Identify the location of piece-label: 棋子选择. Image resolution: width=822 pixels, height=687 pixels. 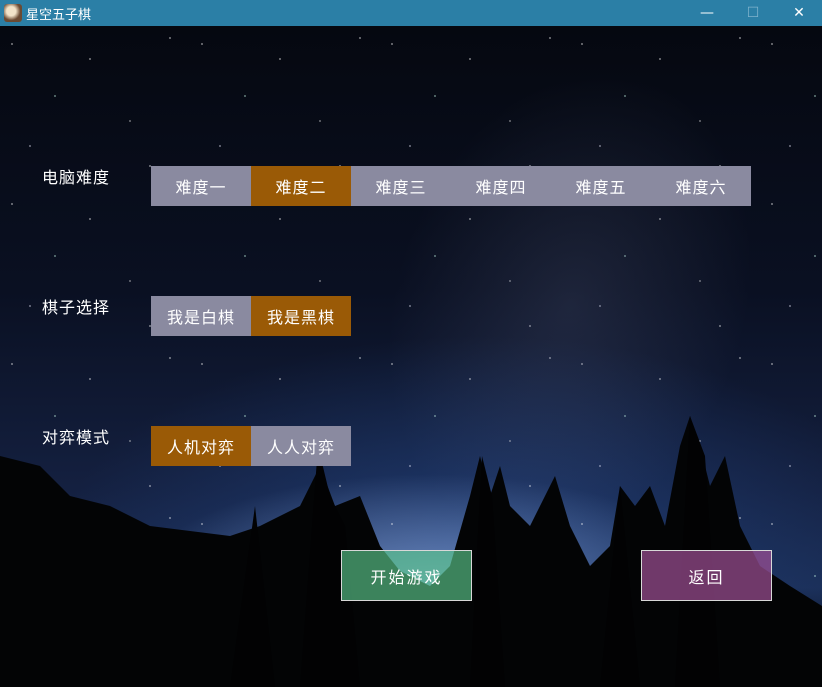
(76, 307).